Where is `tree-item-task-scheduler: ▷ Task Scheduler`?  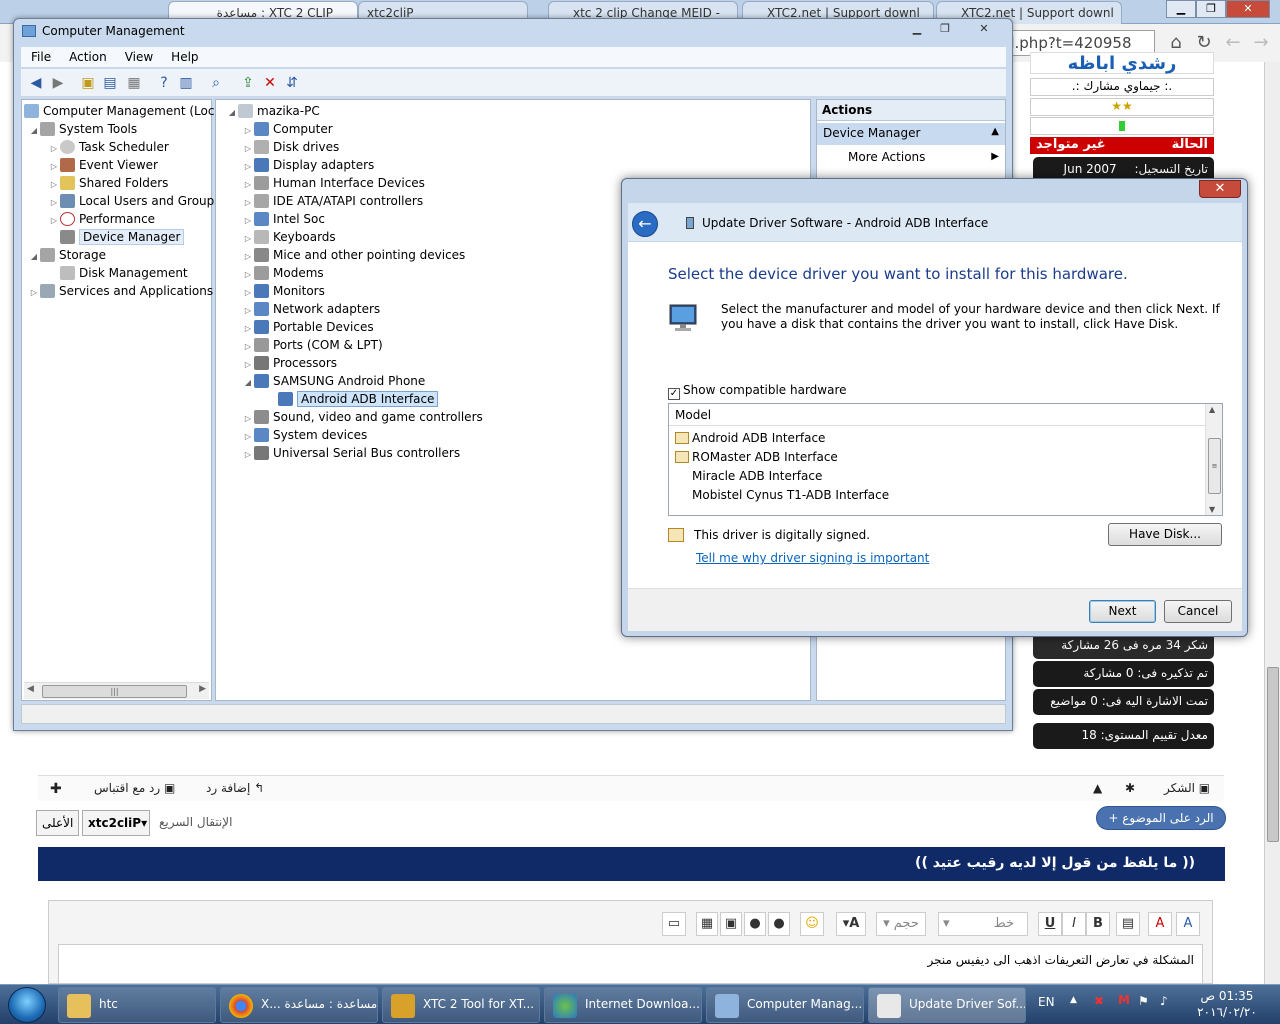 tree-item-task-scheduler: ▷ Task Scheduler is located at coordinates (108, 147).